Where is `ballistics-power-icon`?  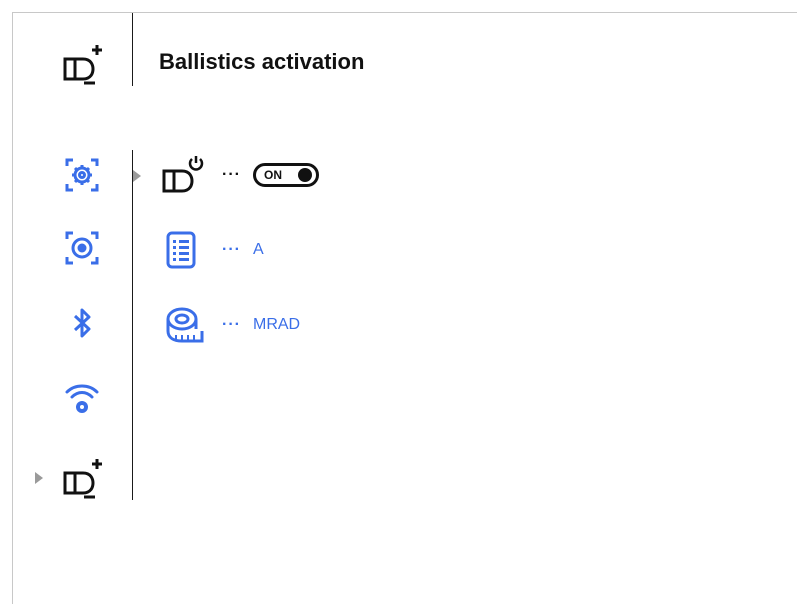
ballistics-power-icon is located at coordinates (183, 175).